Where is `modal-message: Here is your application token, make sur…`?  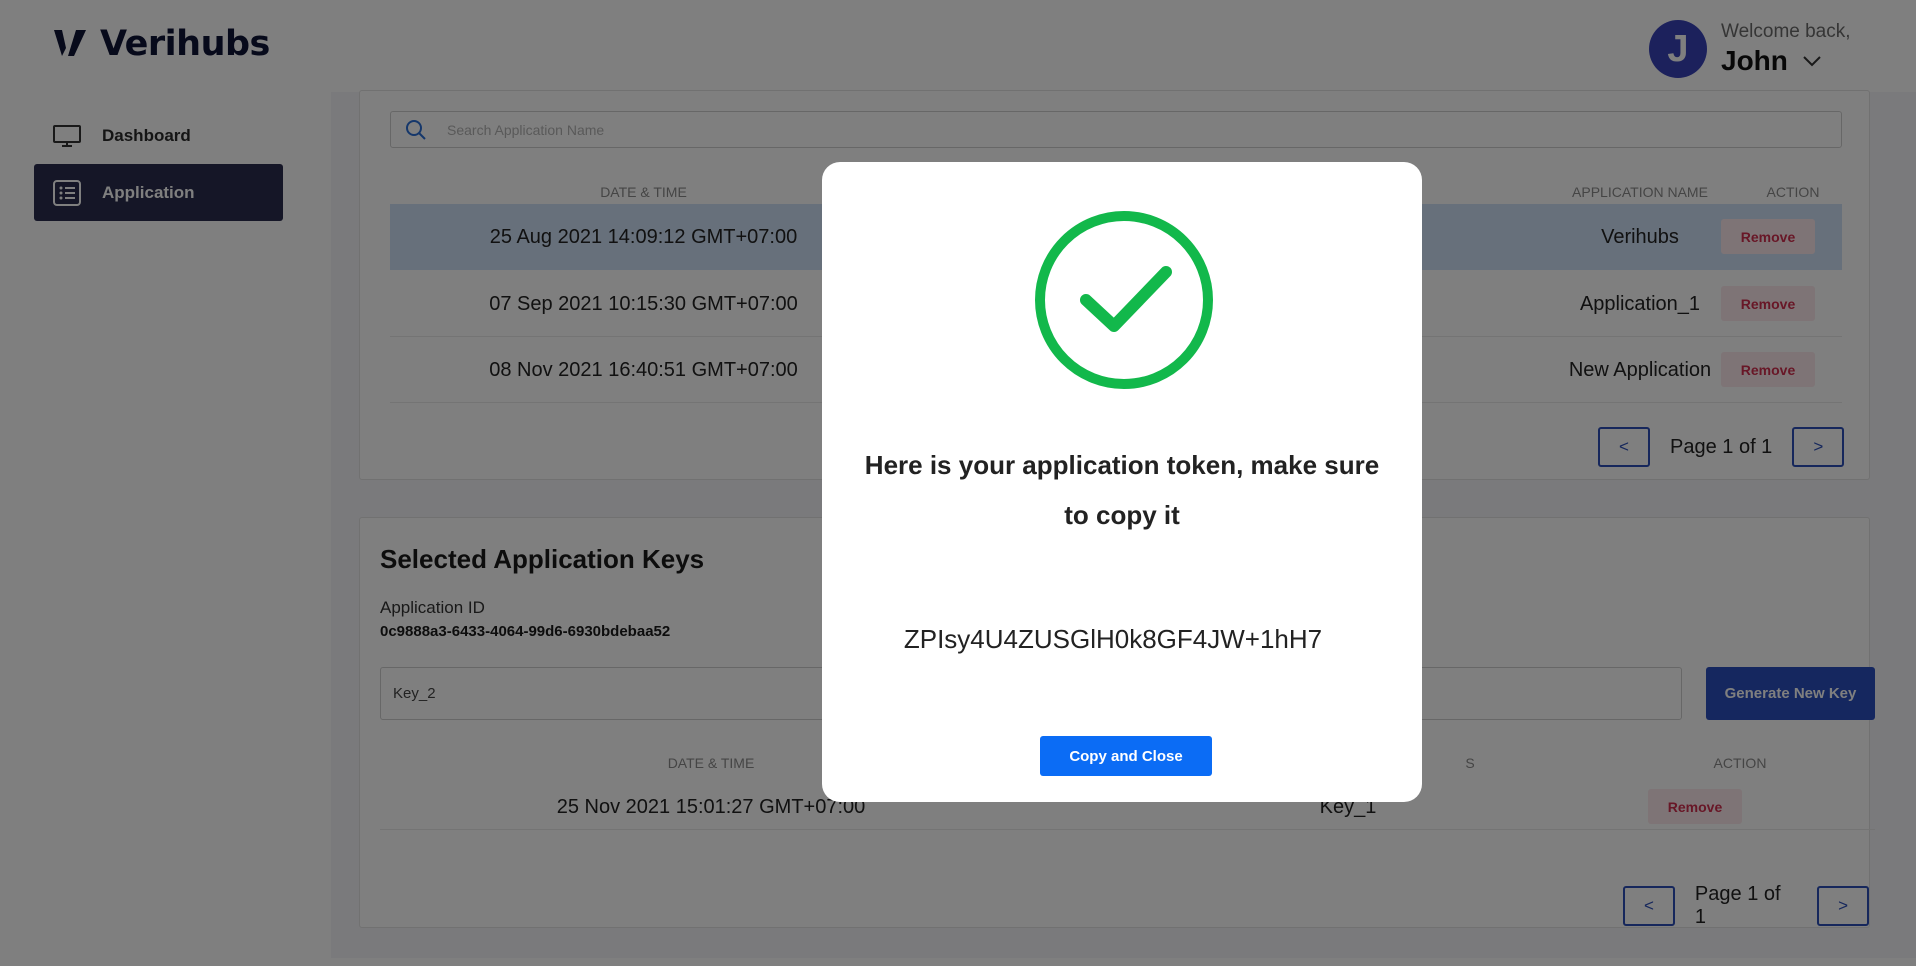 modal-message: Here is your application token, make sur… is located at coordinates (1122, 490).